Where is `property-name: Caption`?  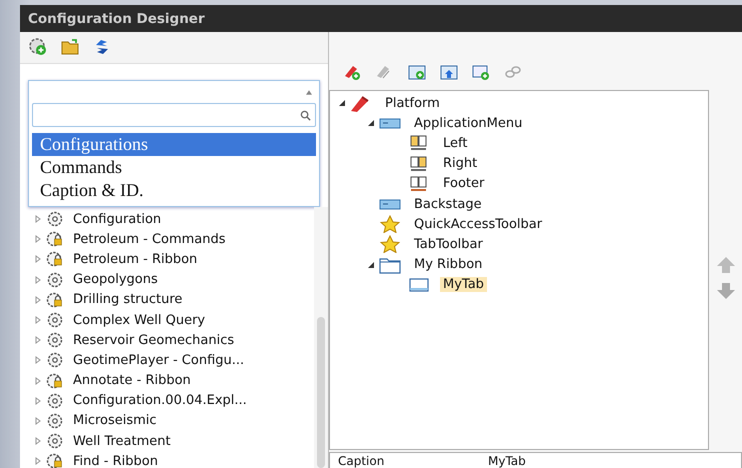 property-name: Caption is located at coordinates (362, 461).